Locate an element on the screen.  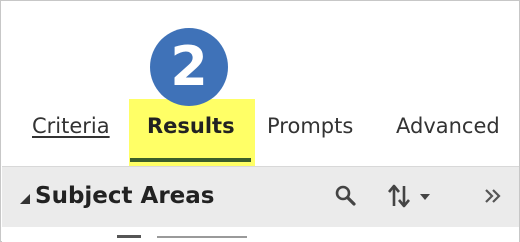
tab-criteria: Criteria is located at coordinates (71, 126).